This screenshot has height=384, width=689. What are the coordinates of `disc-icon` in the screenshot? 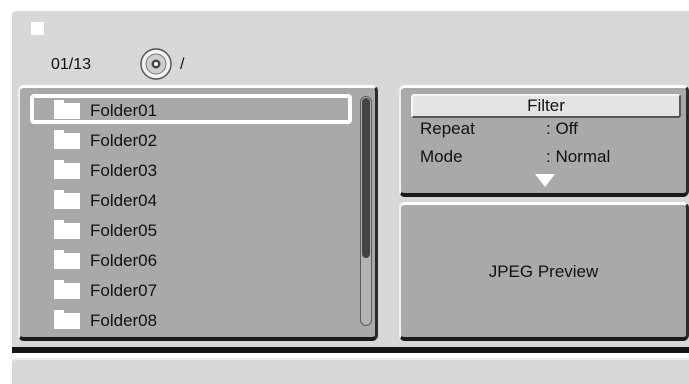 It's located at (156, 64).